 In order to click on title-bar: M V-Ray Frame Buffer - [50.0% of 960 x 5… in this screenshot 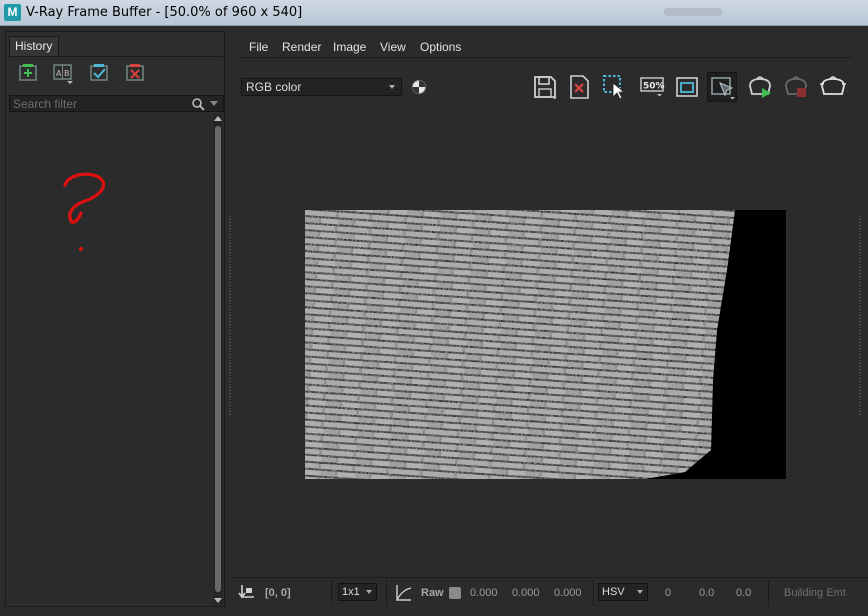, I will do `click(434, 13)`.